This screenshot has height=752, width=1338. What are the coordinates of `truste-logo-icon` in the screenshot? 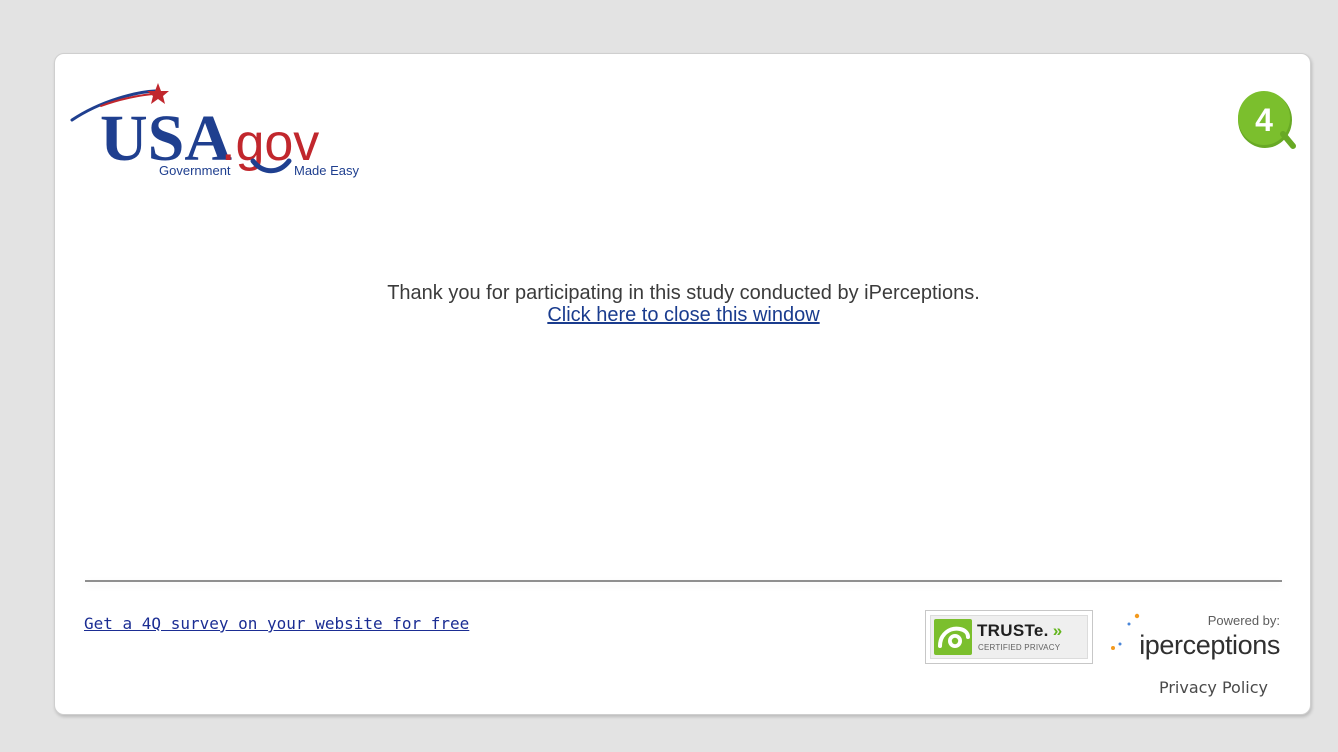 It's located at (953, 637).